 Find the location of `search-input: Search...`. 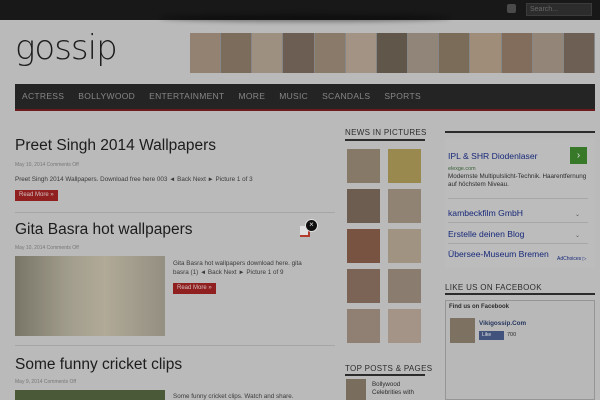

search-input: Search... is located at coordinates (559, 9).